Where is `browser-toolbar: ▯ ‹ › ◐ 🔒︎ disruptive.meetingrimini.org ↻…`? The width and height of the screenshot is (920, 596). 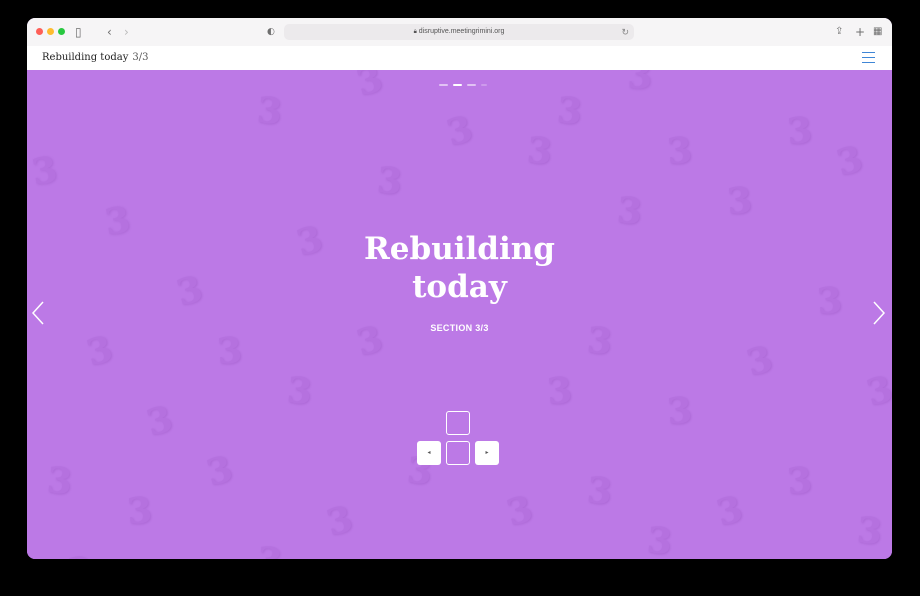 browser-toolbar: ▯ ‹ › ◐ 🔒︎ disruptive.meetingrimini.org ↻… is located at coordinates (459, 32).